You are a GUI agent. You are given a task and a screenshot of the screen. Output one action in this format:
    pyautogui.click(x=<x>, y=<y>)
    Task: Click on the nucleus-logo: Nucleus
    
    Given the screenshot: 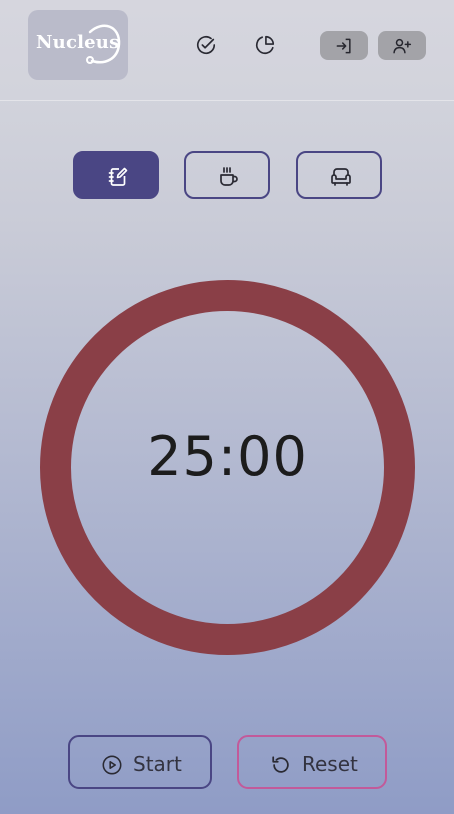 What is the action you would take?
    pyautogui.click(x=78, y=45)
    